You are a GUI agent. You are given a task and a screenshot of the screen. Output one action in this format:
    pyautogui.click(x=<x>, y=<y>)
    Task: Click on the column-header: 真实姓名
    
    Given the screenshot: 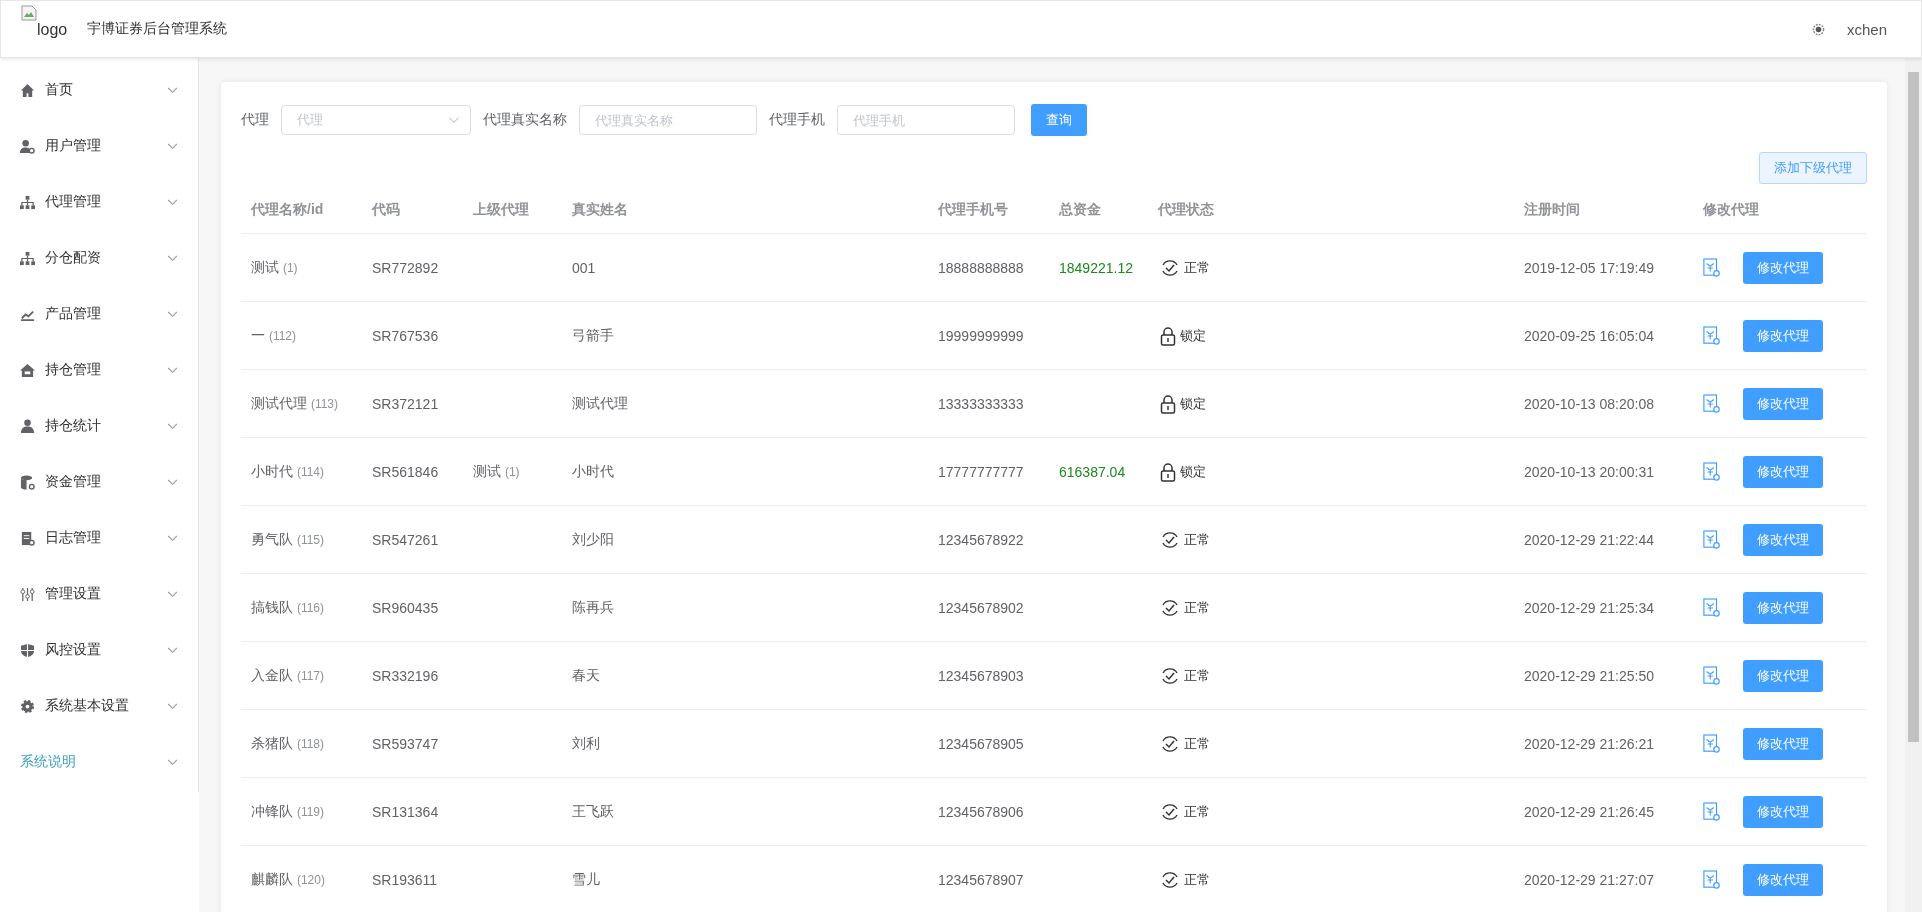 What is the action you would take?
    pyautogui.click(x=599, y=209)
    